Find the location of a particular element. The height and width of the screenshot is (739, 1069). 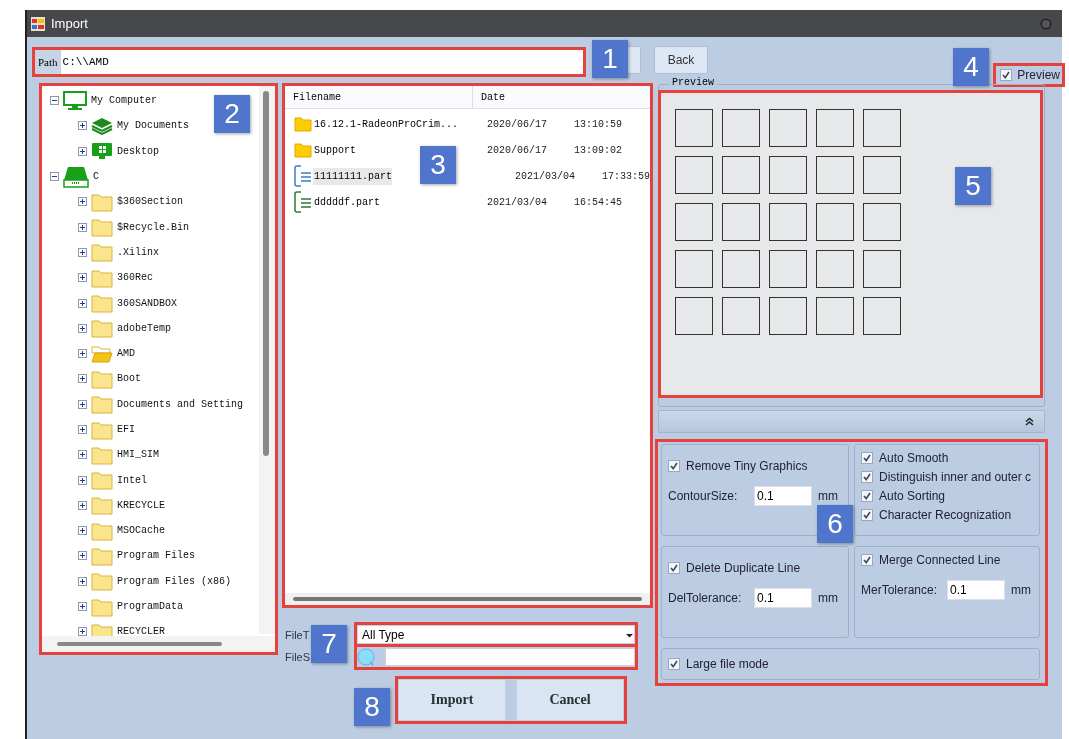

column-header: Filename is located at coordinates (379, 97).